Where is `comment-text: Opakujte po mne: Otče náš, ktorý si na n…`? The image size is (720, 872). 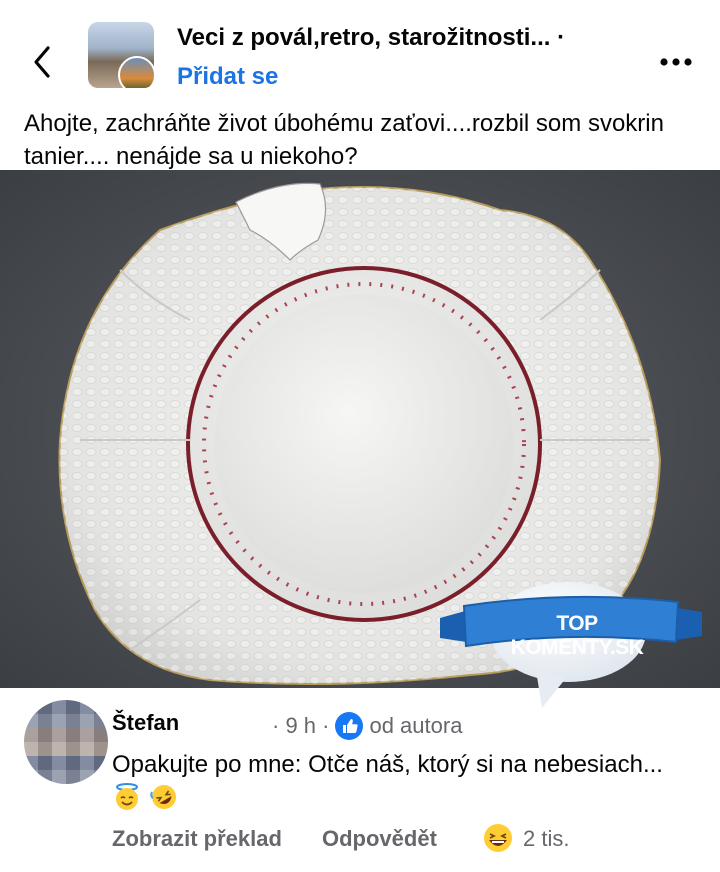 comment-text: Opakujte po mne: Otče náš, ktorý si na n… is located at coordinates (402, 783).